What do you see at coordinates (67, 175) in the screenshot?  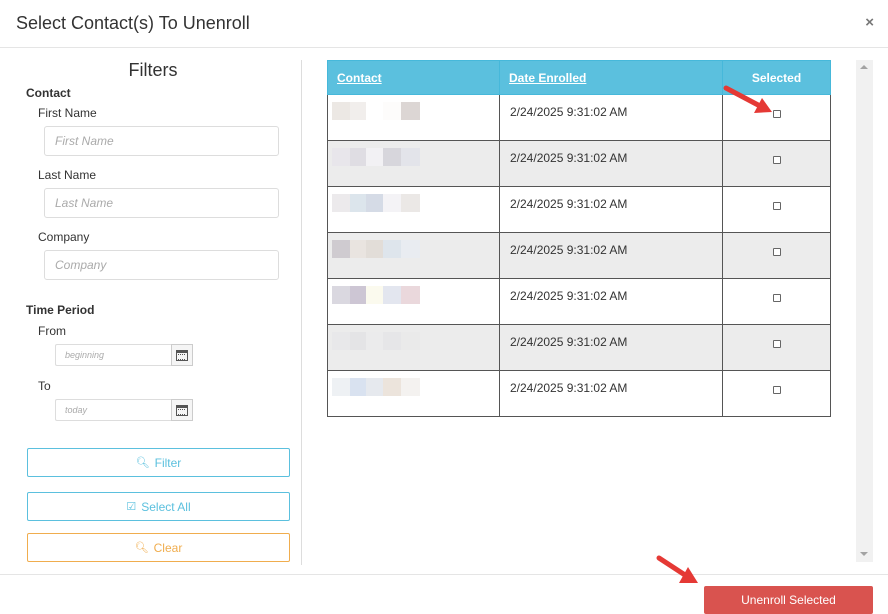 I see `last-name-label: Last Name` at bounding box center [67, 175].